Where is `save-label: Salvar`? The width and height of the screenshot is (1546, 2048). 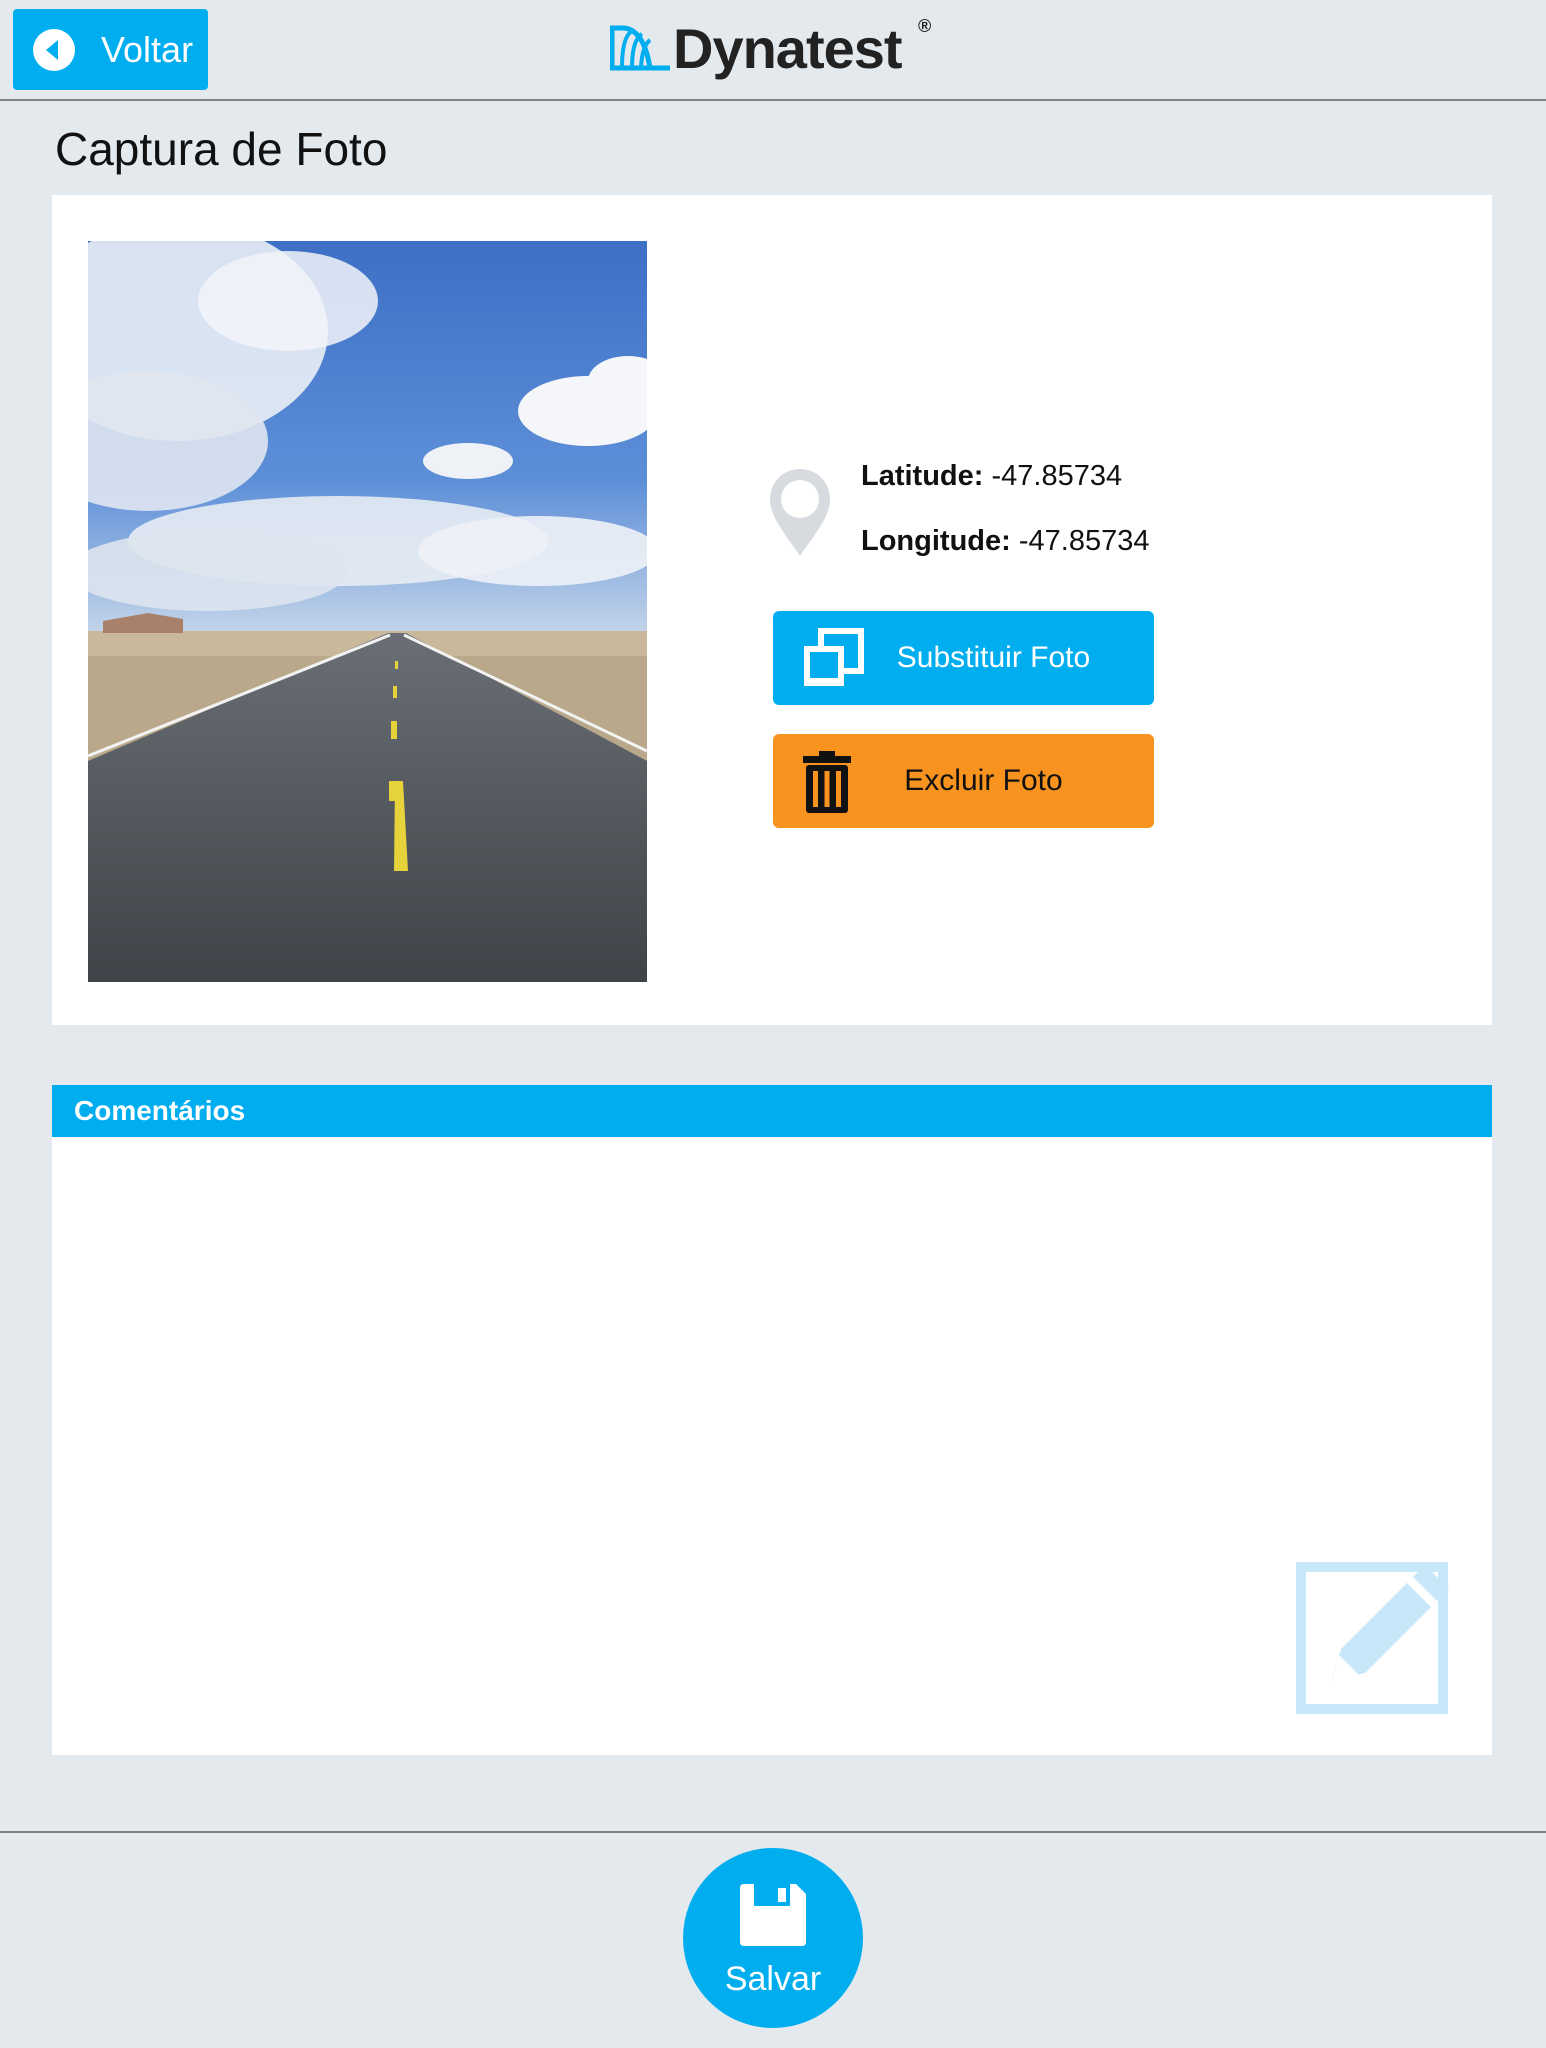 save-label: Salvar is located at coordinates (773, 1979).